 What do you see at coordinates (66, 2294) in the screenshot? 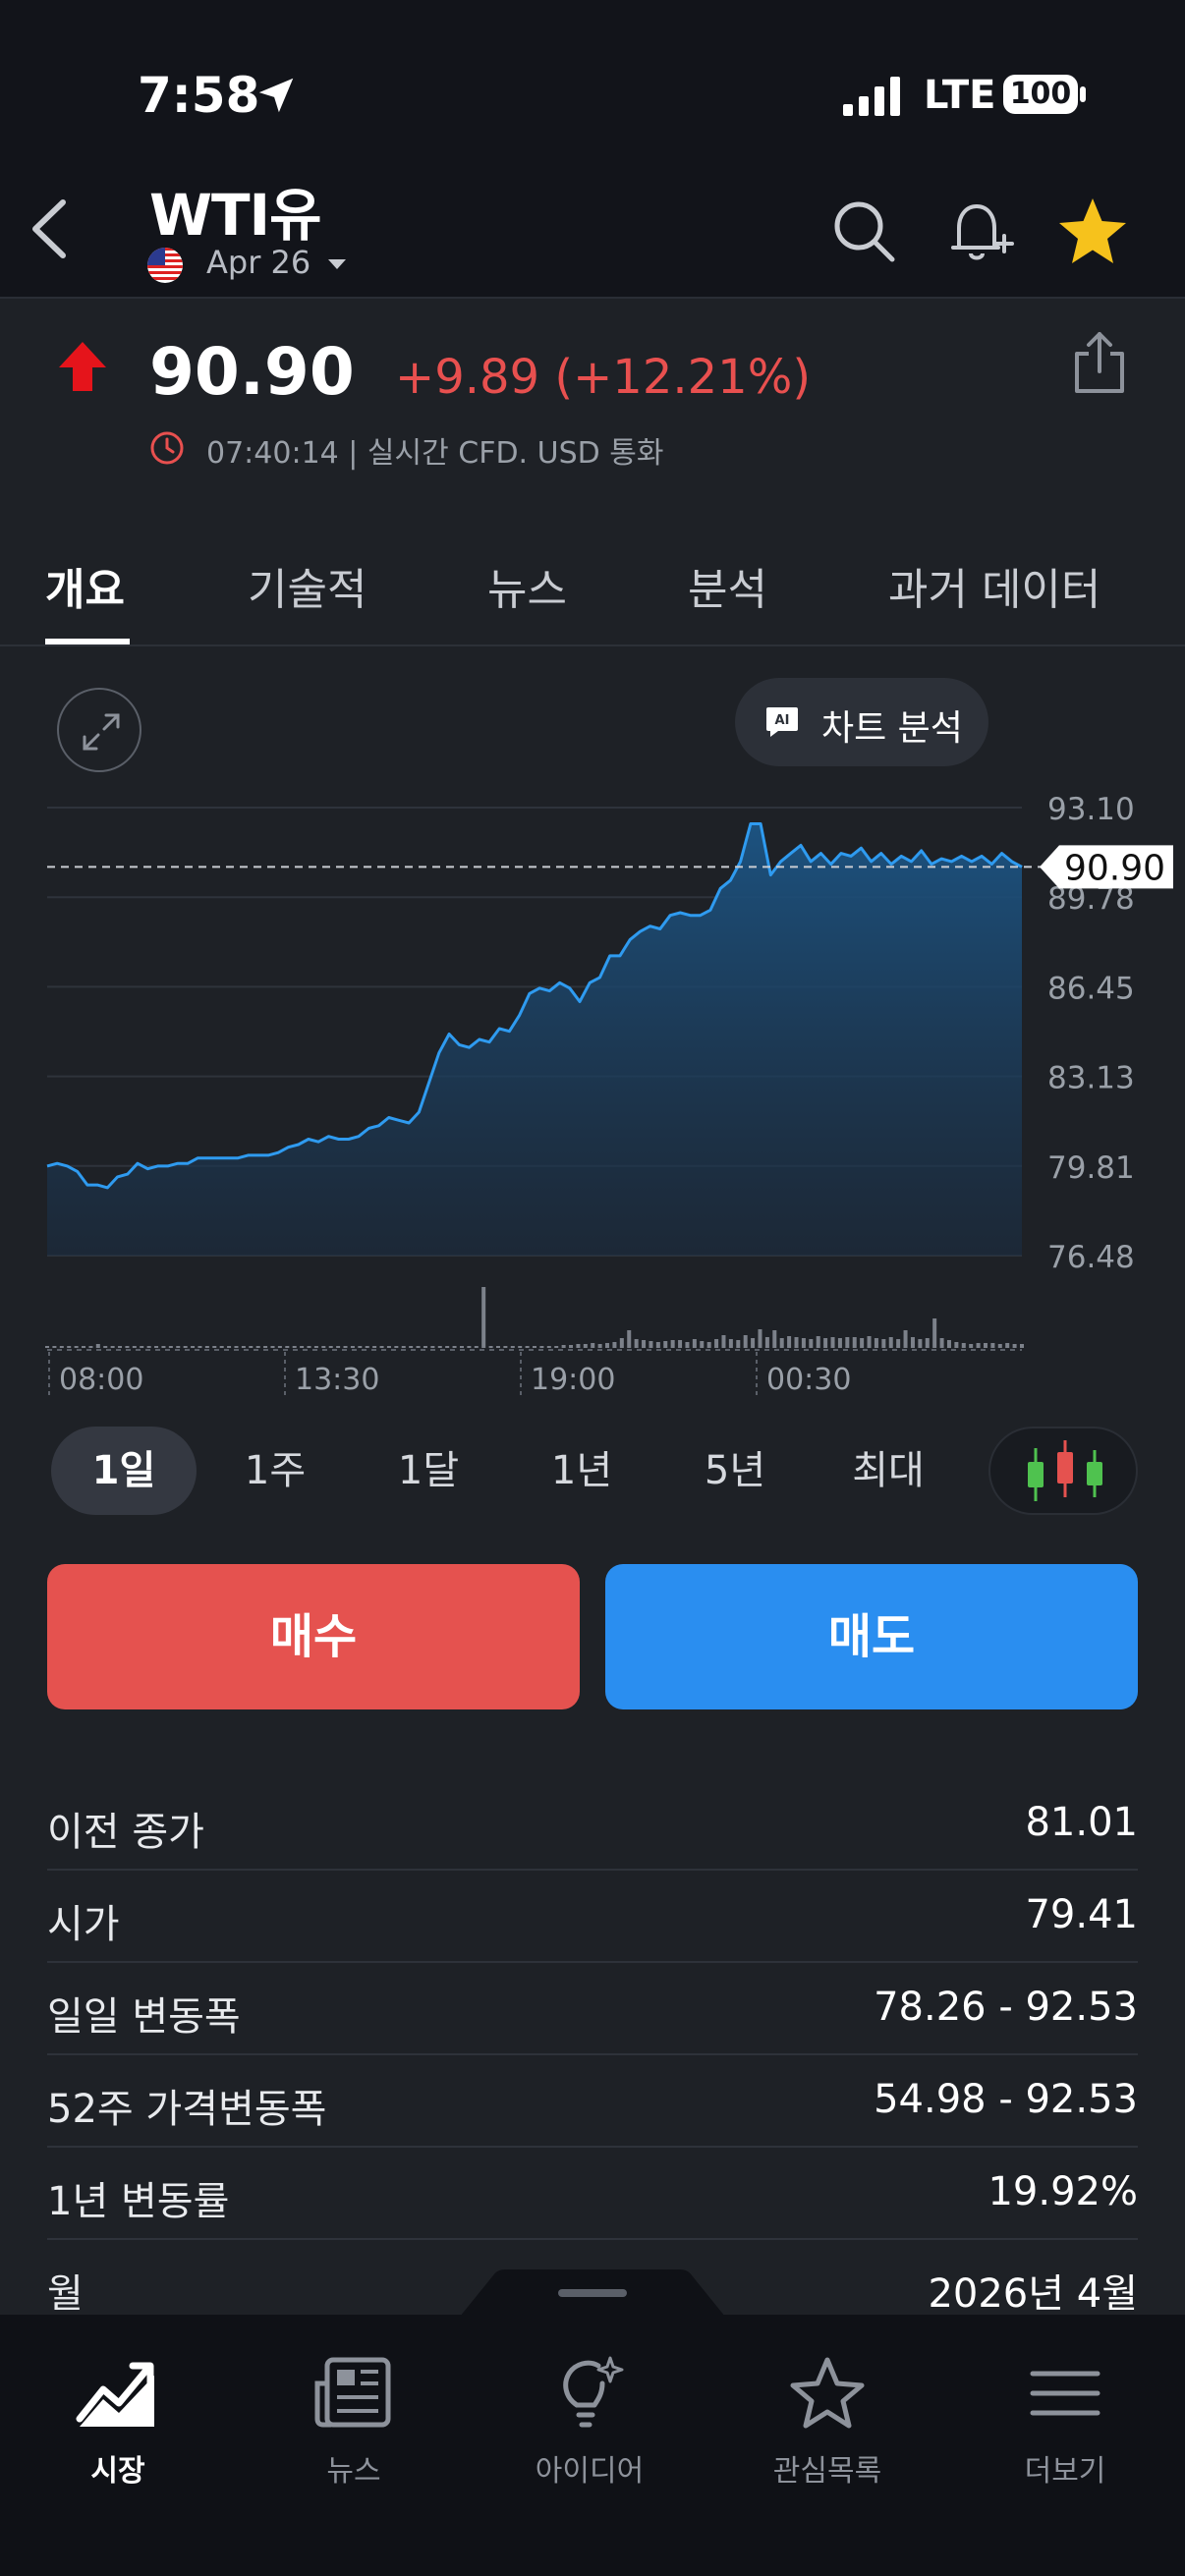
I see `stat-label: 월` at bounding box center [66, 2294].